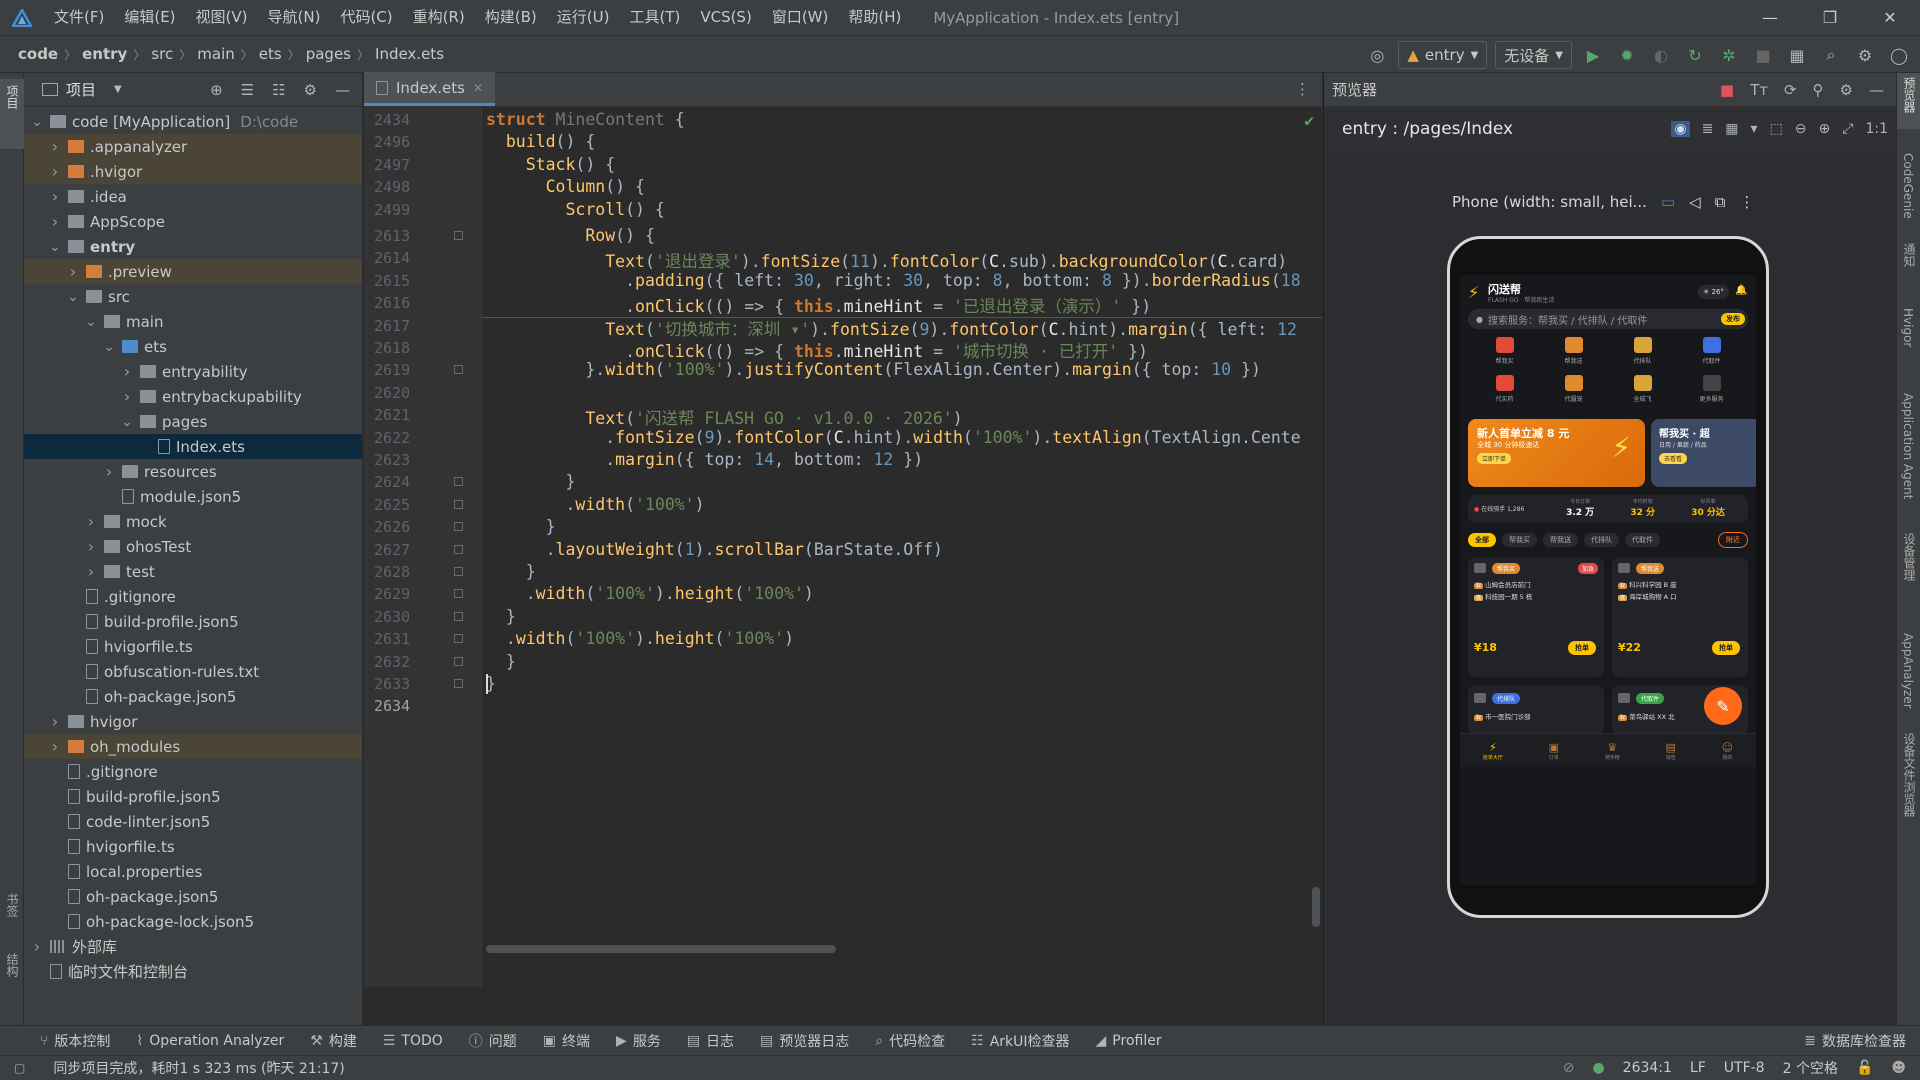 The height and width of the screenshot is (1080, 1920). What do you see at coordinates (1493, 751) in the screenshot?
I see `app-tab: ⚡ 抢单大厅` at bounding box center [1493, 751].